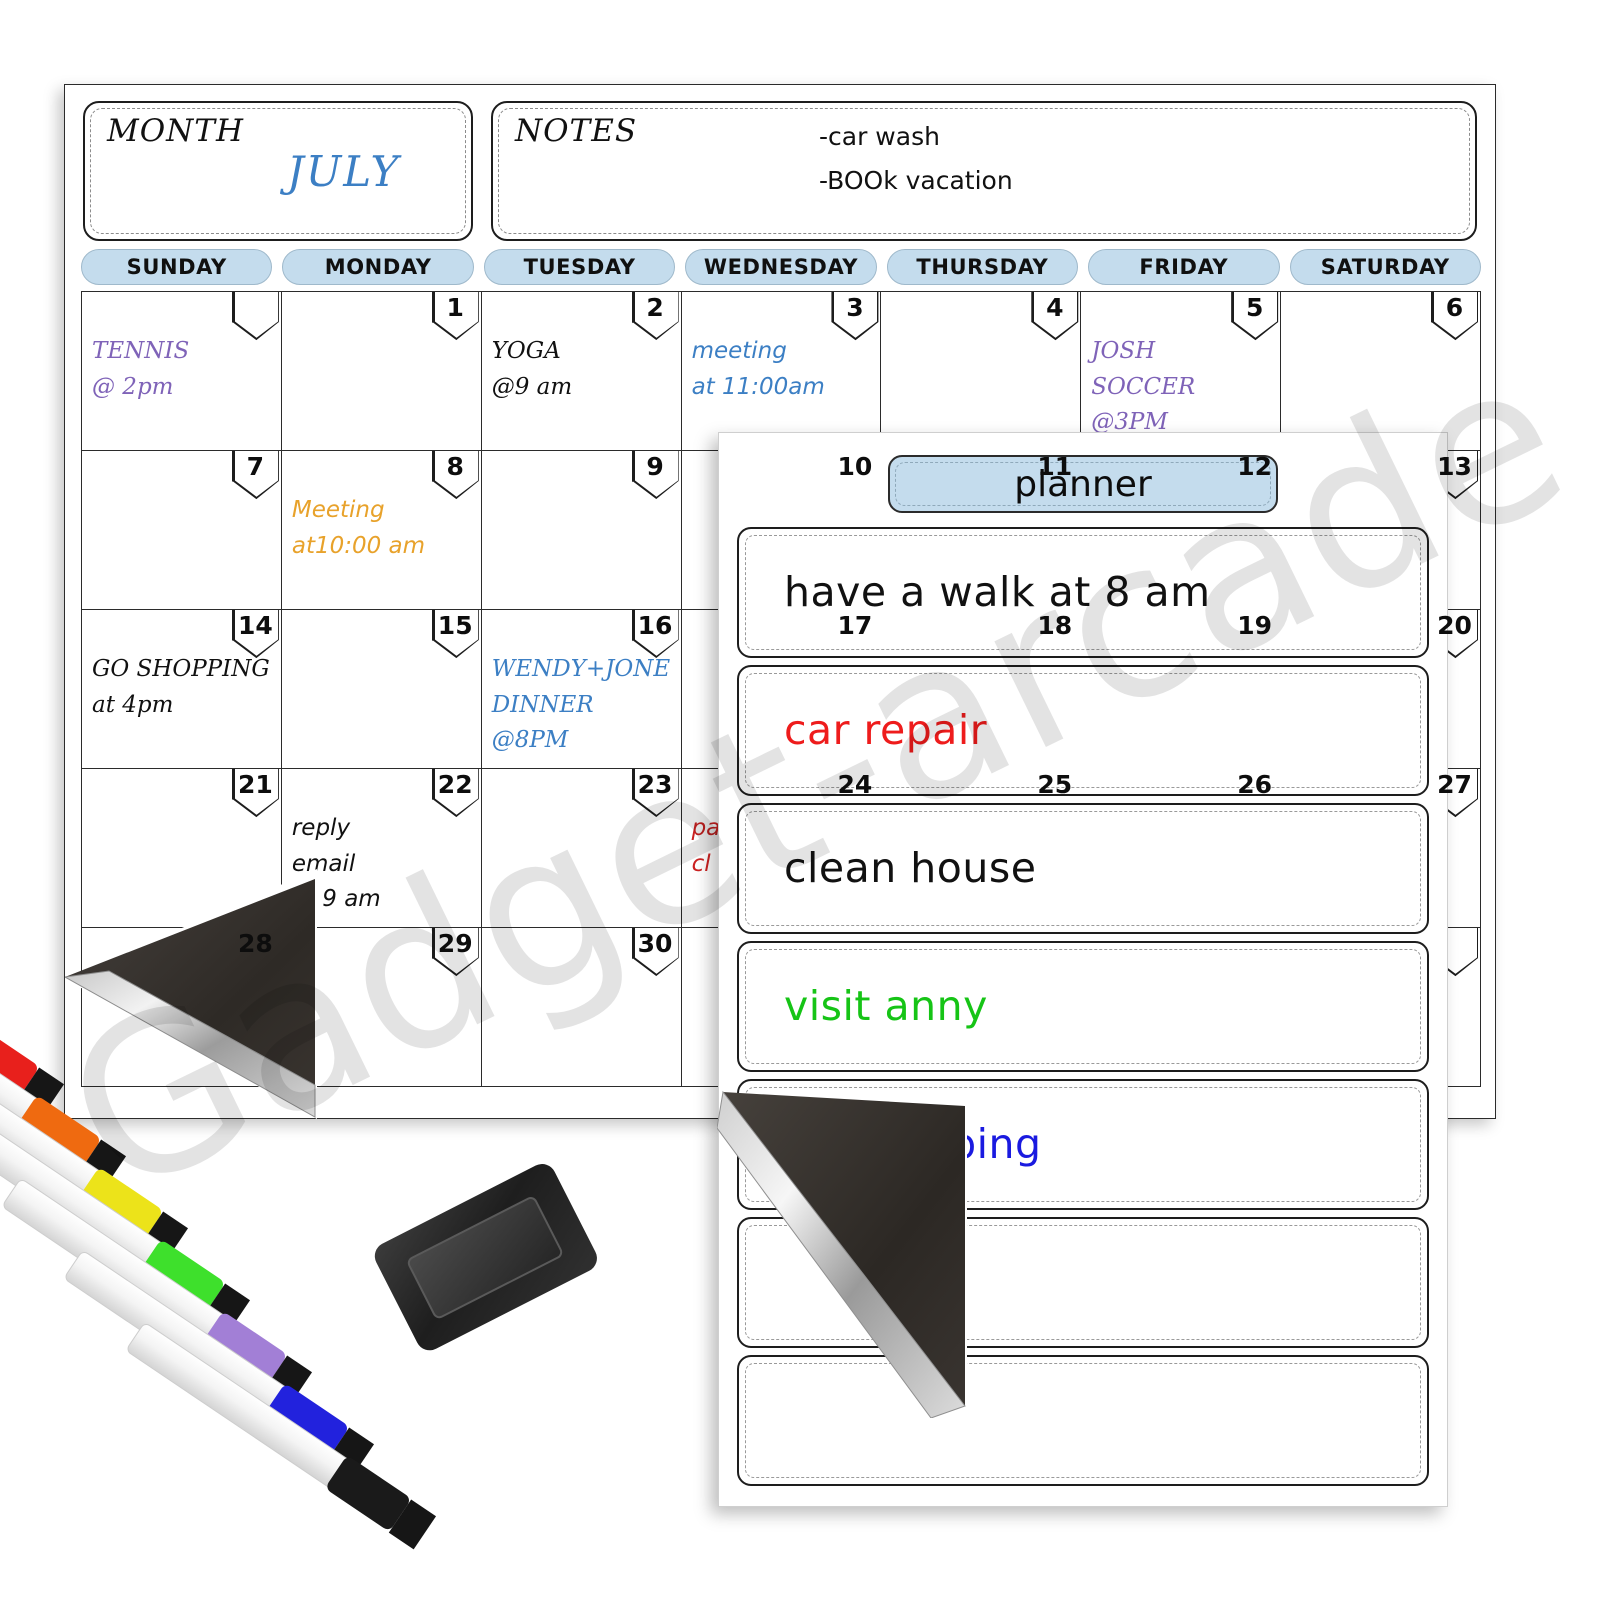 This screenshot has height=1600, width=1600. What do you see at coordinates (655, 943) in the screenshot?
I see `day-number: 30` at bounding box center [655, 943].